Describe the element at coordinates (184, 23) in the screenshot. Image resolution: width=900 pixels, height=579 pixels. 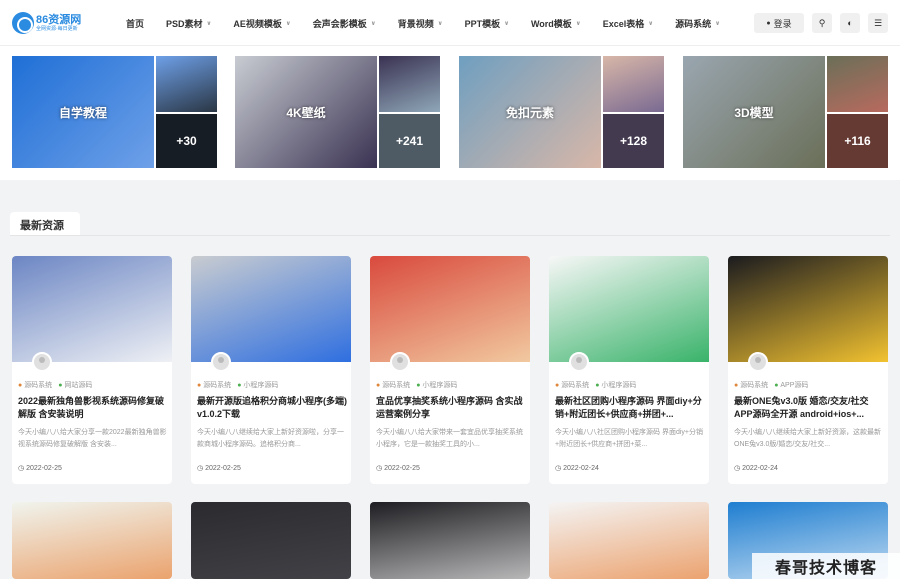
I see `nav-item-label: PSD素材` at that location.